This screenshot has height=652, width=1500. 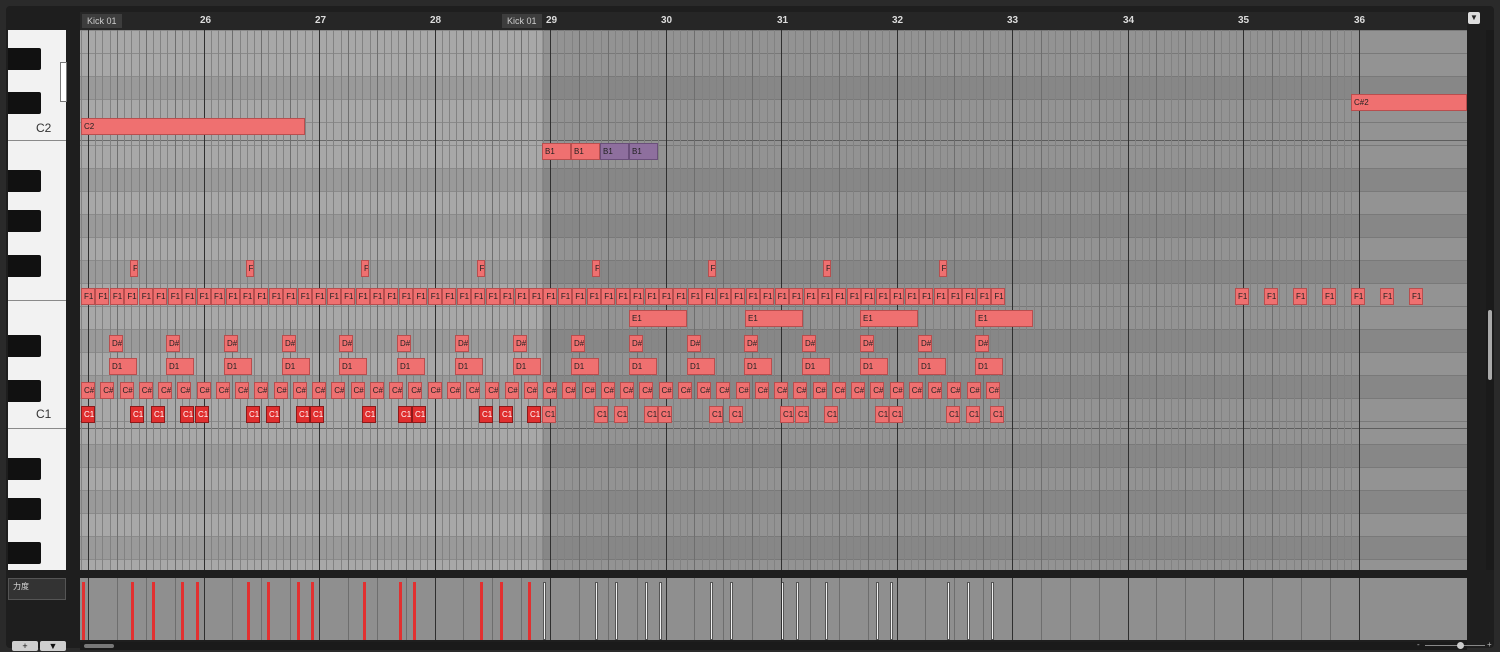 What do you see at coordinates (643, 151) in the screenshot?
I see `midi-note: B1` at bounding box center [643, 151].